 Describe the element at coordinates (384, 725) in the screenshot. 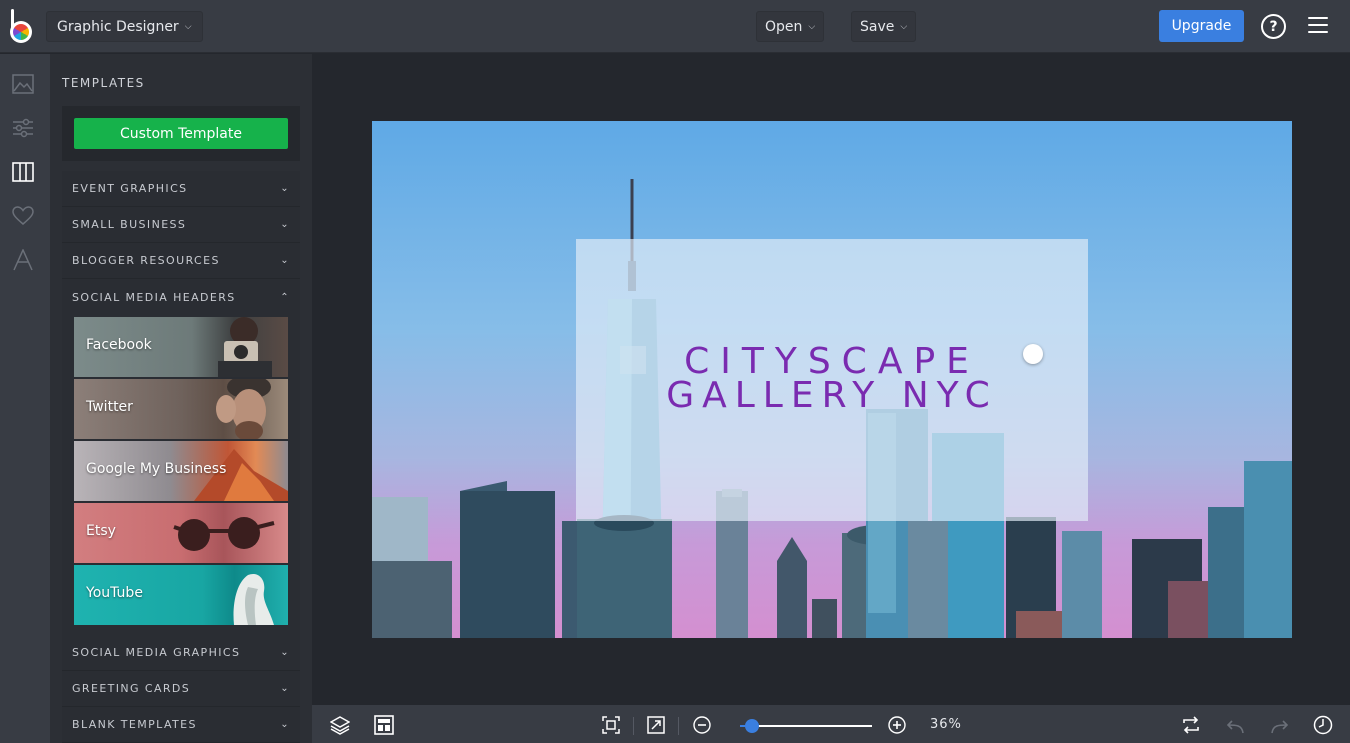

I see `layout-icon` at that location.